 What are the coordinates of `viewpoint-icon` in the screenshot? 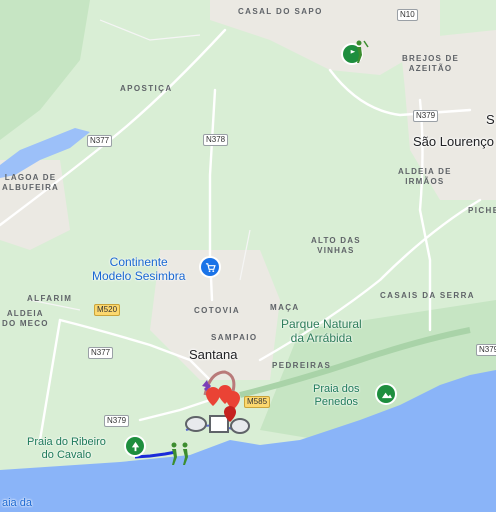 It's located at (386, 394).